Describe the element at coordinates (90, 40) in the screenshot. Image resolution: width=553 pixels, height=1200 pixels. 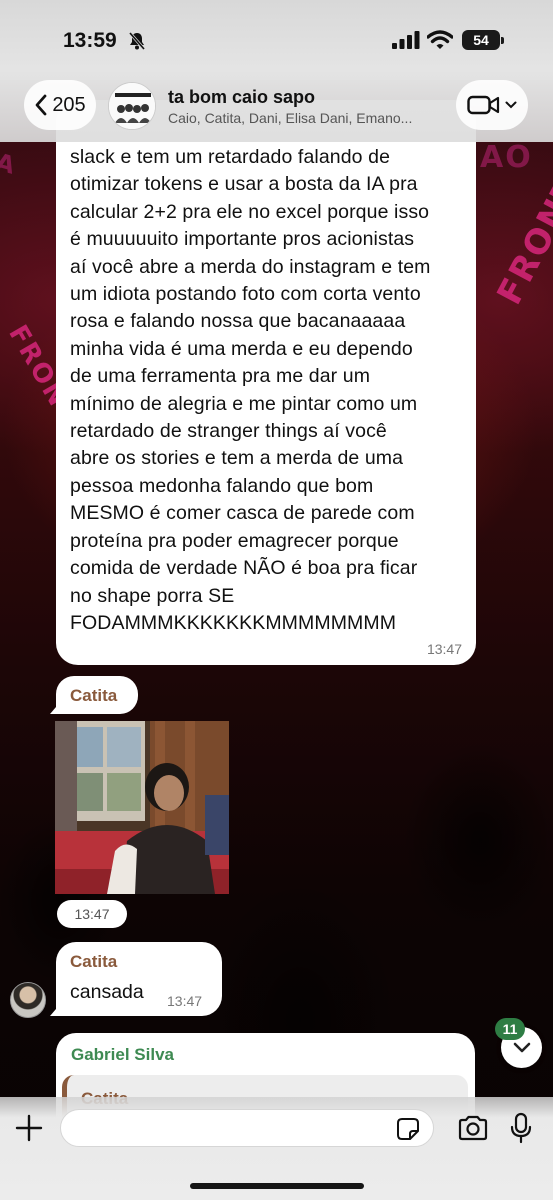
I see `status-time: 13:59` at that location.